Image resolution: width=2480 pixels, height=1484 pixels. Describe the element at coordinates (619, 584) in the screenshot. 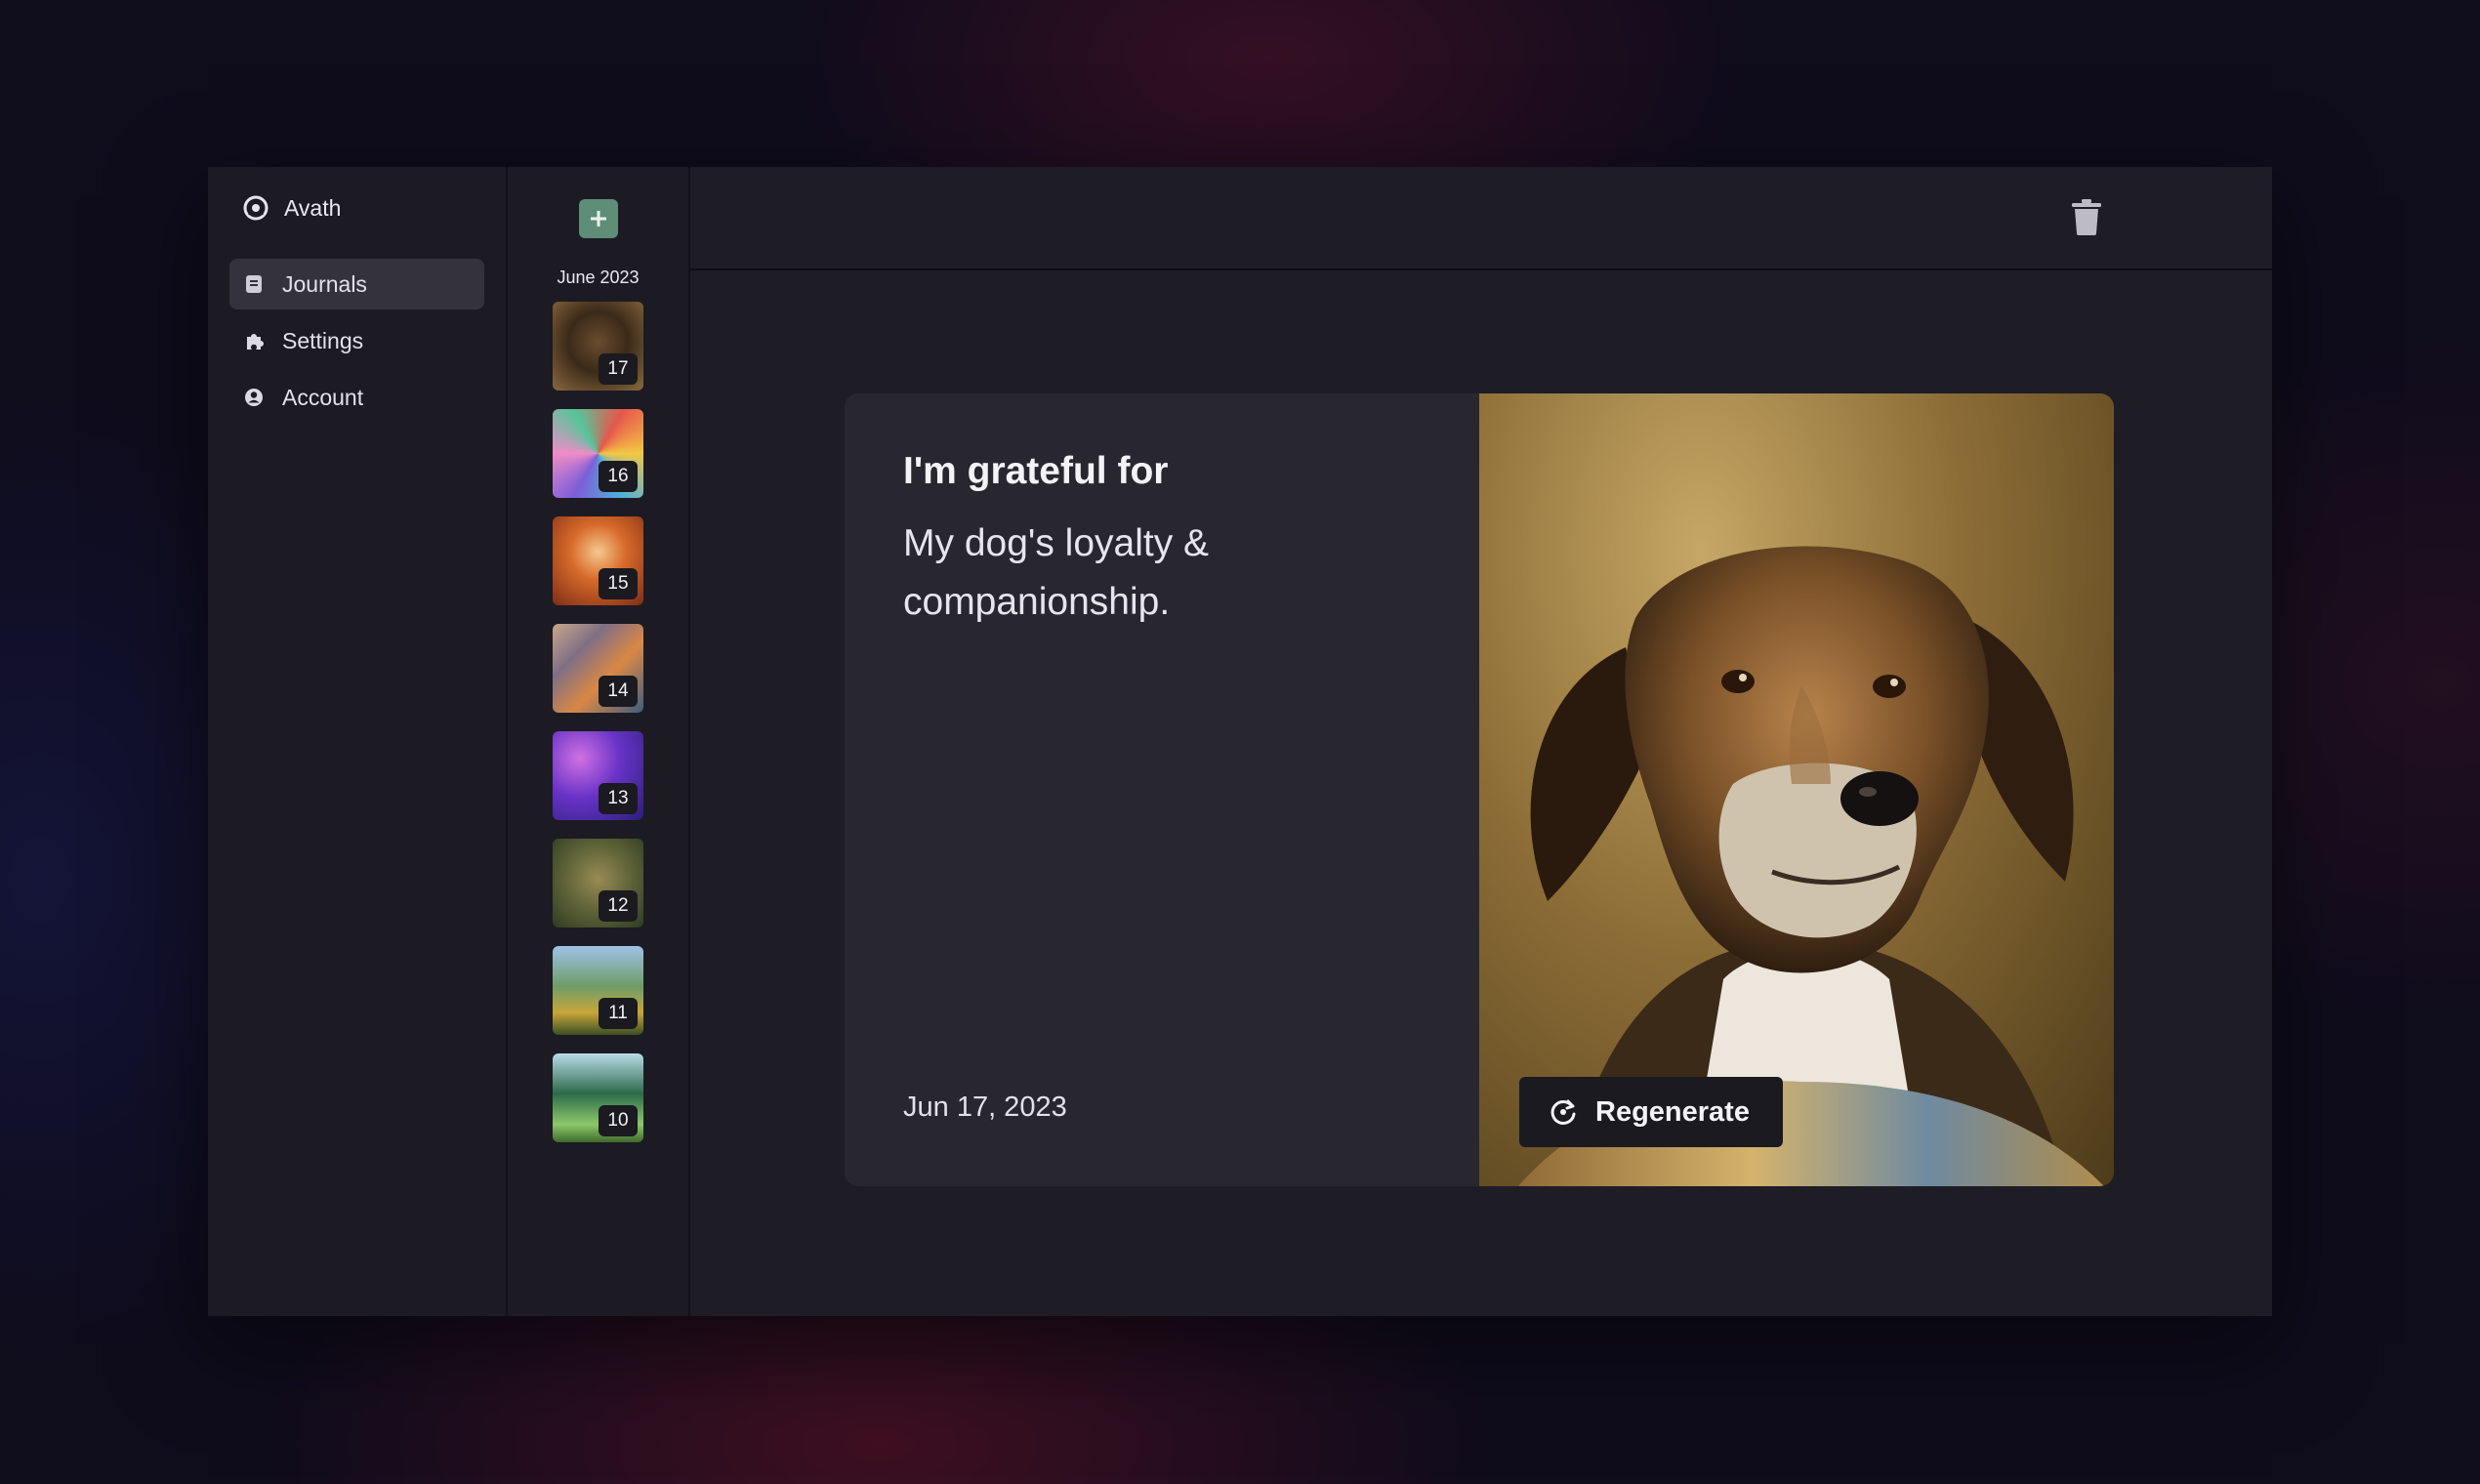

I see `entry-day-badge: 15` at that location.